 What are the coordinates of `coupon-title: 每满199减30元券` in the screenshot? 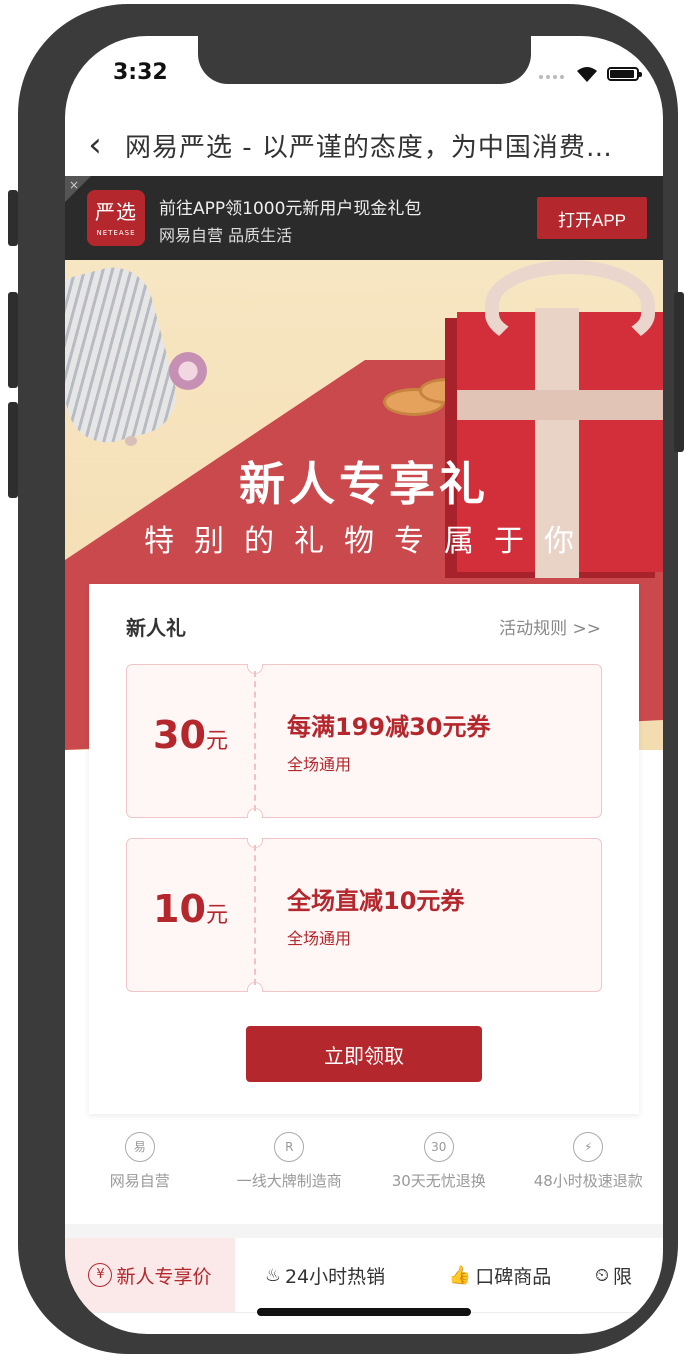 It's located at (389, 727).